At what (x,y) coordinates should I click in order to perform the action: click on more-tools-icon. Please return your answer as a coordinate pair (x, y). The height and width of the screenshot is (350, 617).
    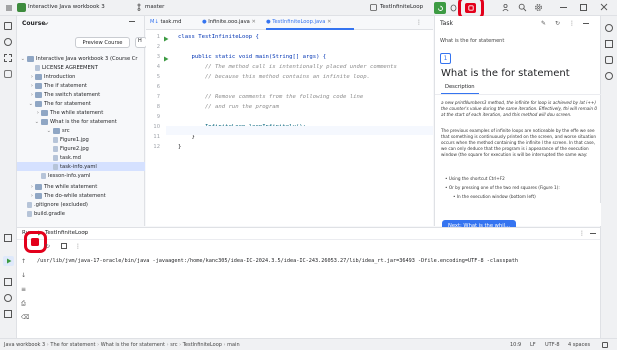
    Looking at the image, I should click on (8, 74).